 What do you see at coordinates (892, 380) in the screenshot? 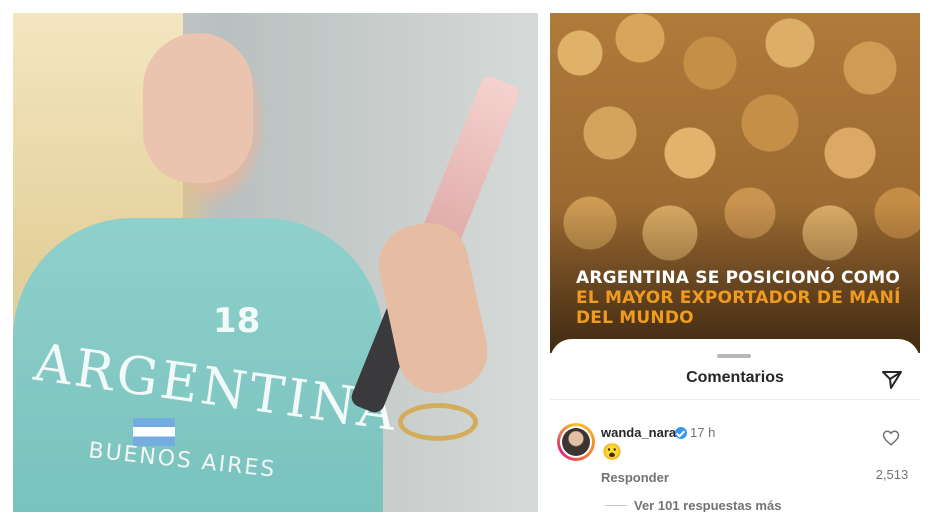
I see `send-icon` at bounding box center [892, 380].